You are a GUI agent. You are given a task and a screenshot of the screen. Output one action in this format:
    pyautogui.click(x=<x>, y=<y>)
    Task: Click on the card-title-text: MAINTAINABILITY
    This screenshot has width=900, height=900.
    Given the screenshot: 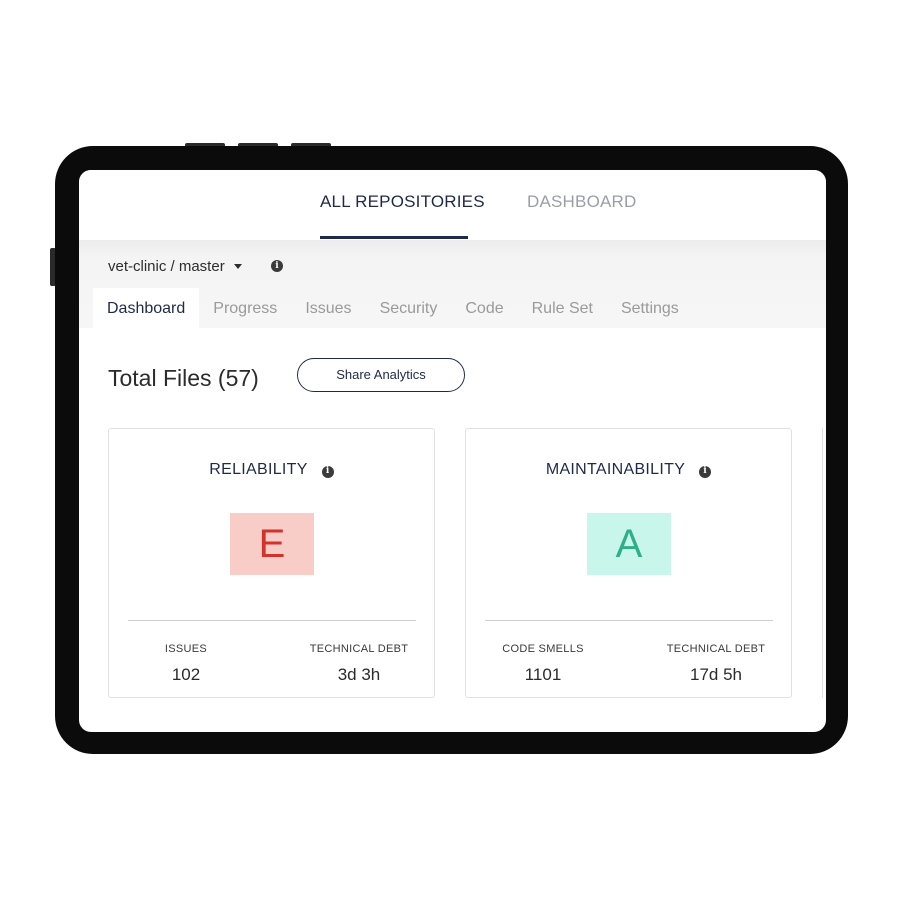 What is the action you would take?
    pyautogui.click(x=615, y=469)
    